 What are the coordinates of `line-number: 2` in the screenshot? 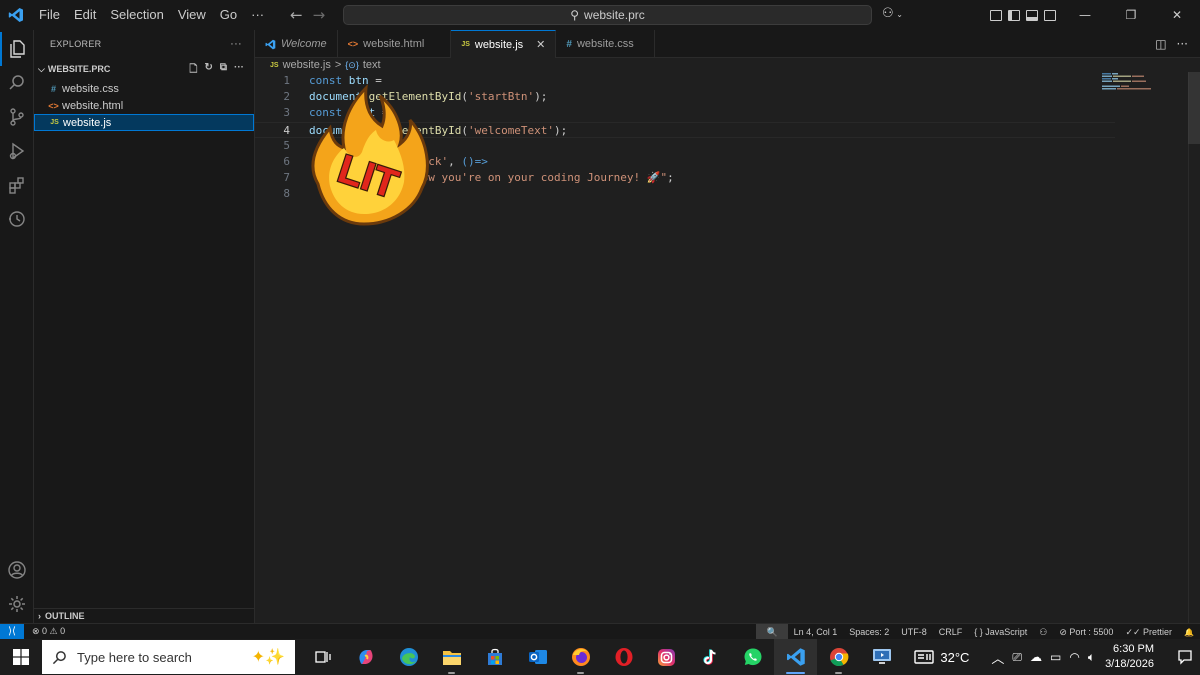 It's located at (286, 97).